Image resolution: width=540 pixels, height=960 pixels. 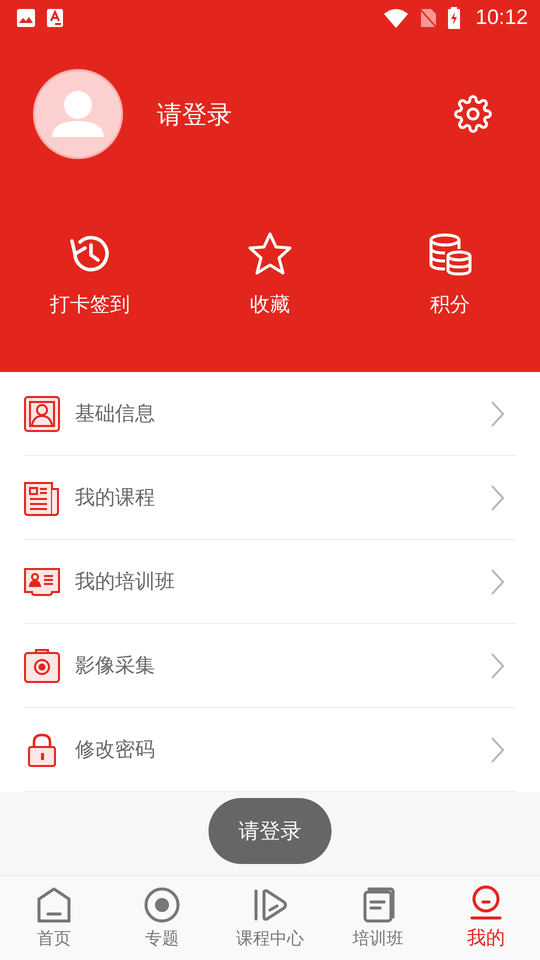 I want to click on app-icon, so click(x=55, y=18).